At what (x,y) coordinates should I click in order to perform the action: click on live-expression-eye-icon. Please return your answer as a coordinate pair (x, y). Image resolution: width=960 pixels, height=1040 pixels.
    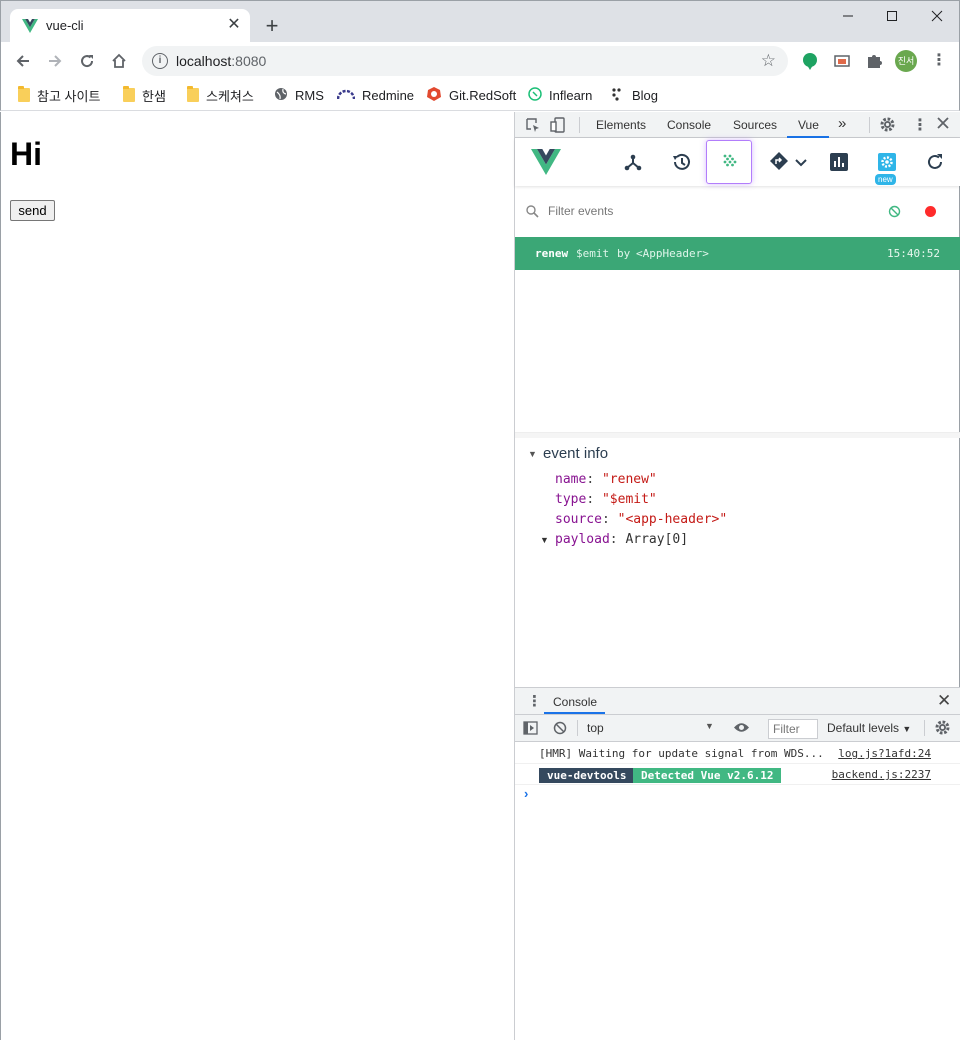
    Looking at the image, I should click on (741, 729).